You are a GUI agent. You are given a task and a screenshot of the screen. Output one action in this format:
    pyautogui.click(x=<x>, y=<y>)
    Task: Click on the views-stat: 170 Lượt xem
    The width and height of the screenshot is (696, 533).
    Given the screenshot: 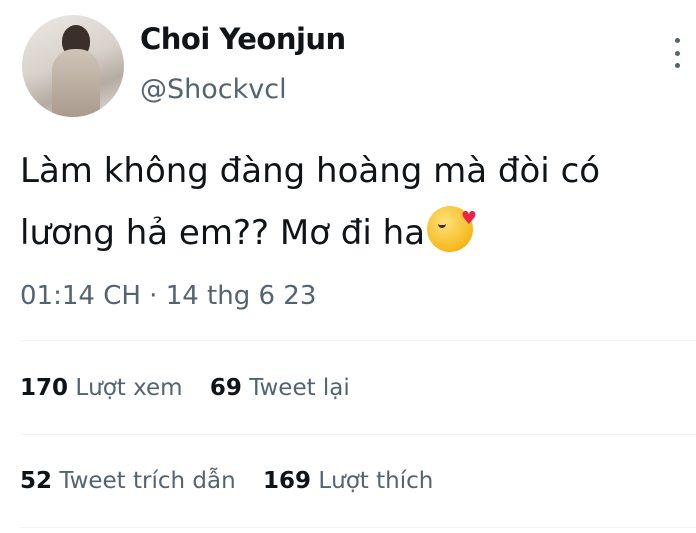 What is the action you would take?
    pyautogui.click(x=101, y=388)
    